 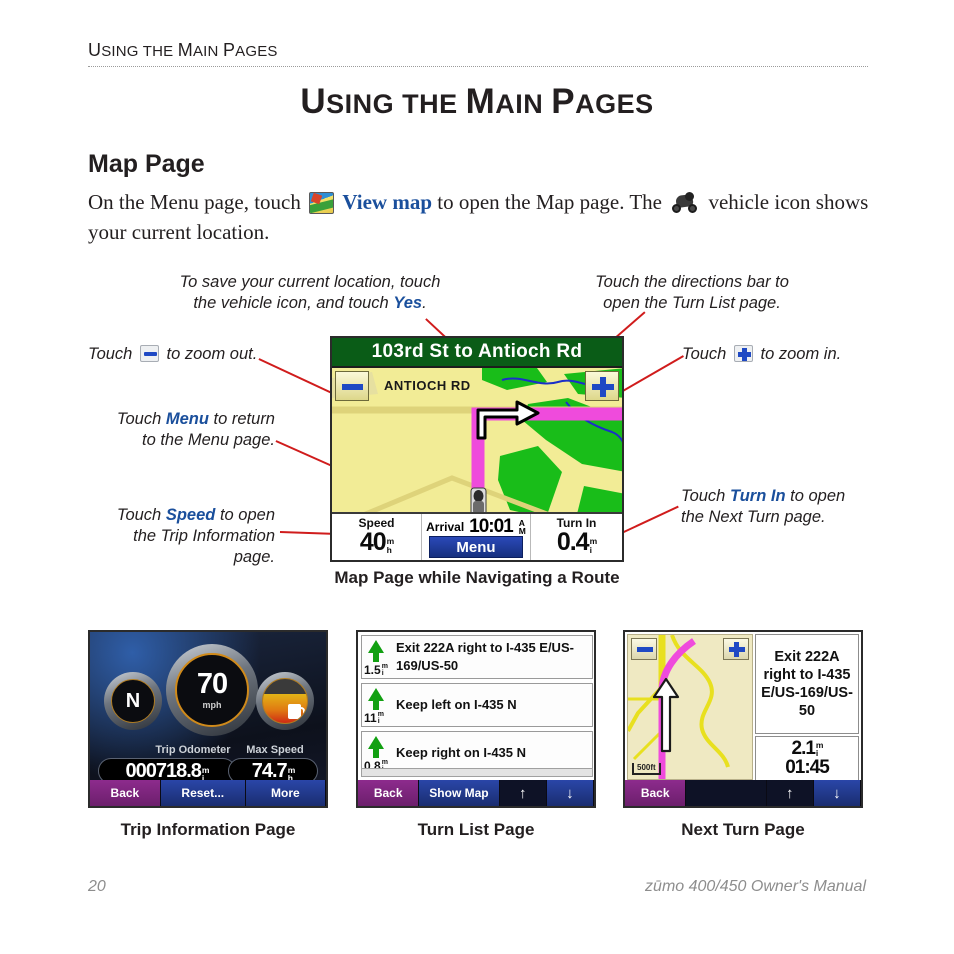 What do you see at coordinates (652, 374) in the screenshot?
I see `leader-line-zoom-in` at bounding box center [652, 374].